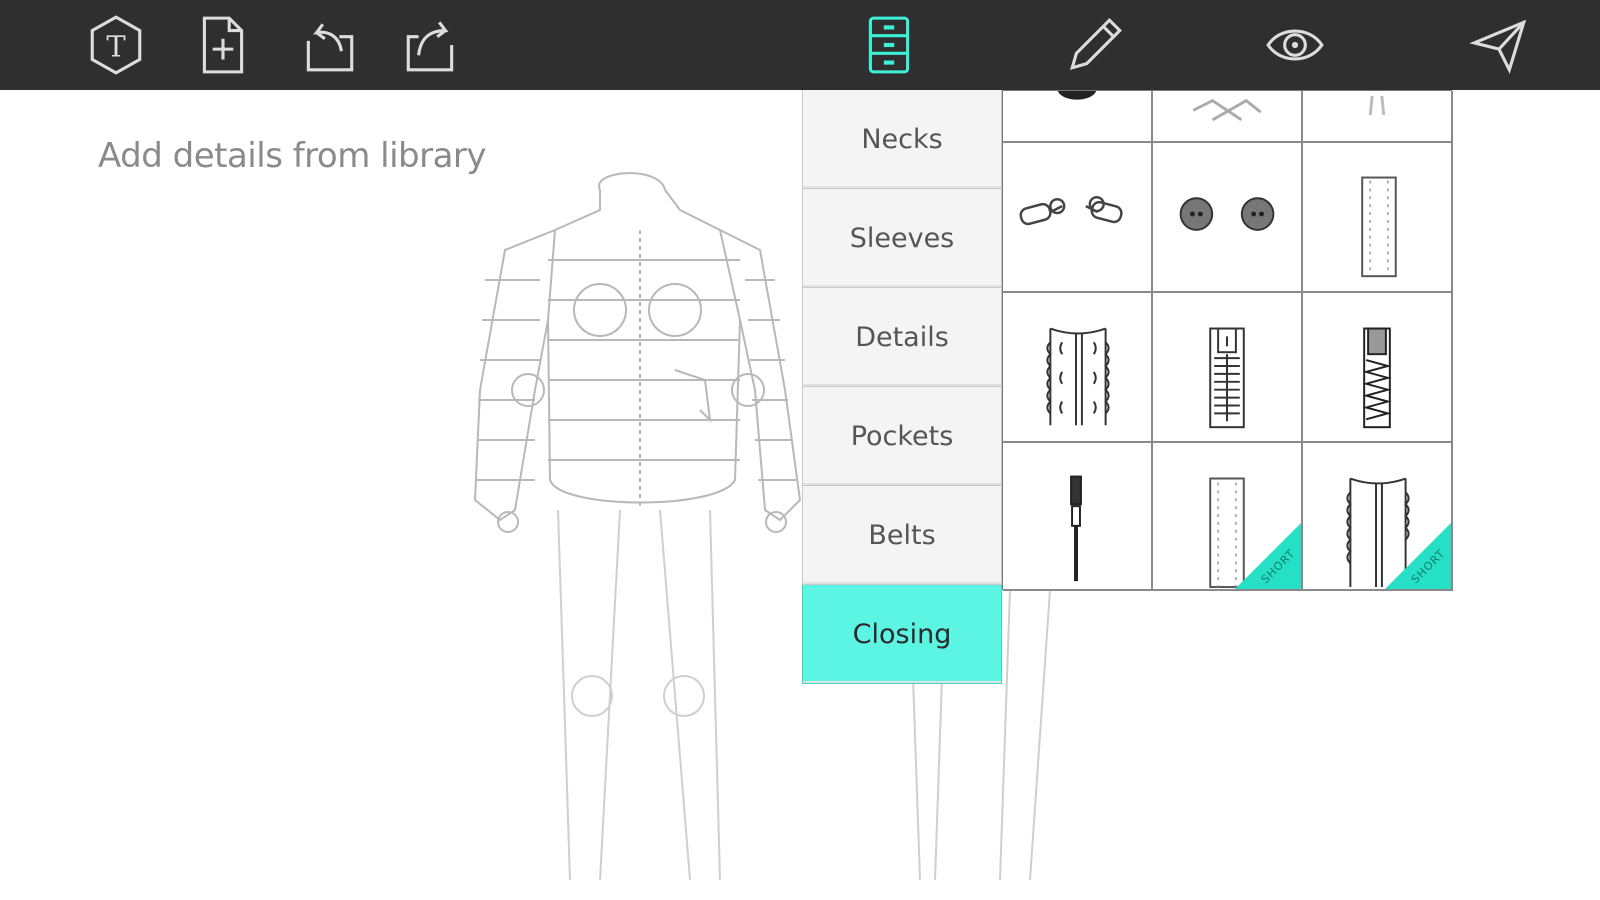 The width and height of the screenshot is (1600, 900). I want to click on category-label: Belts, so click(902, 535).